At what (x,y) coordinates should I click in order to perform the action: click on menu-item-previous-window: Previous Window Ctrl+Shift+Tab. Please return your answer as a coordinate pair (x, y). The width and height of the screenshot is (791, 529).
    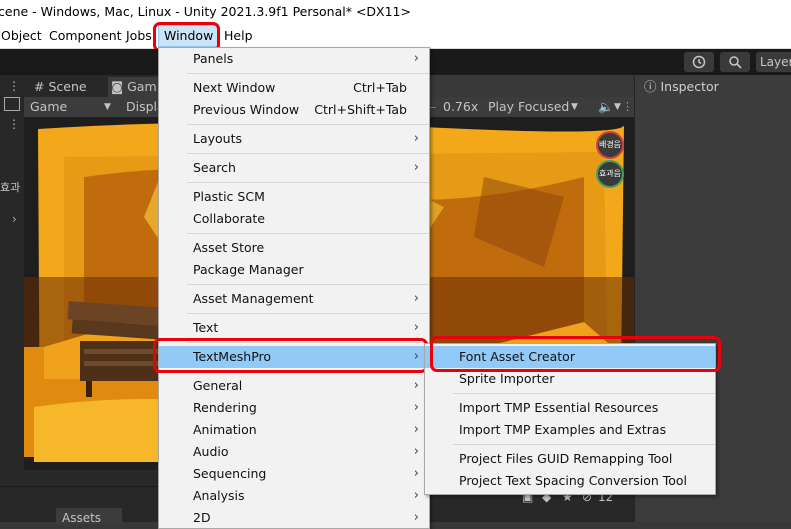
    Looking at the image, I should click on (294, 110).